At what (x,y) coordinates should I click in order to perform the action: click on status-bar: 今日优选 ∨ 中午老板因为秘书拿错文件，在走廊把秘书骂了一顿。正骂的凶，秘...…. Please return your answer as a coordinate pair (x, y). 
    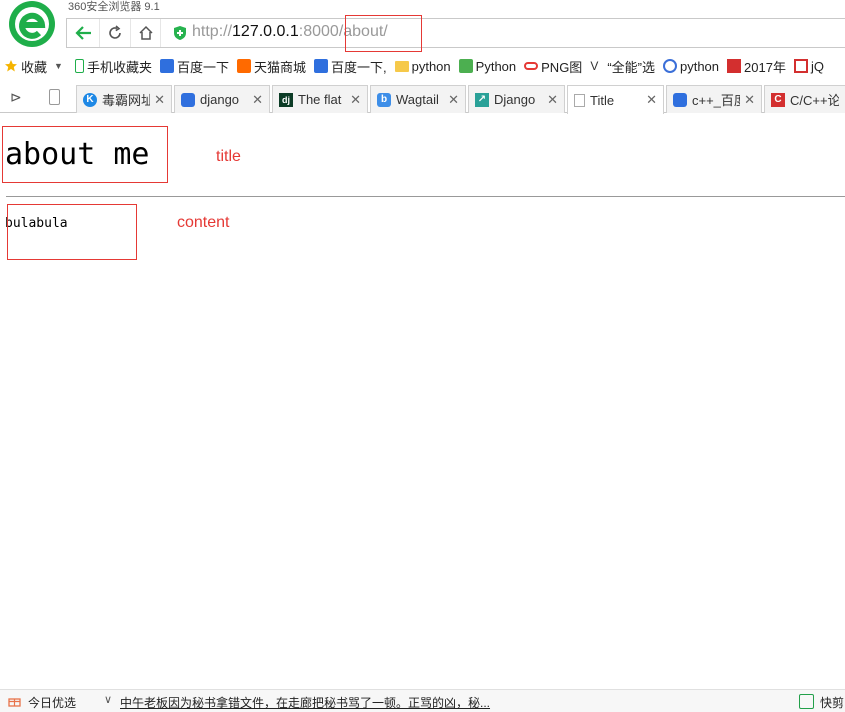
    Looking at the image, I should click on (422, 700).